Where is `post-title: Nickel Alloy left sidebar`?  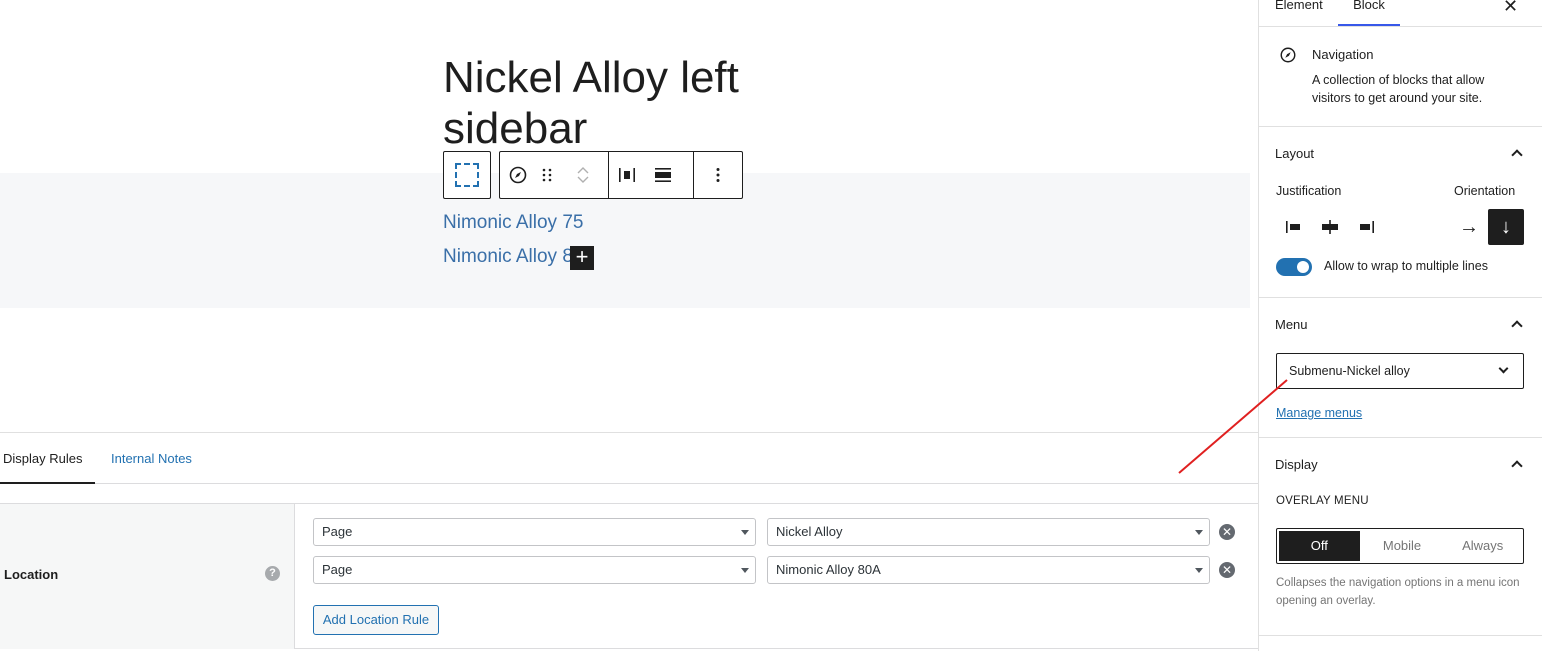 post-title: Nickel Alloy left sidebar is located at coordinates (623, 103).